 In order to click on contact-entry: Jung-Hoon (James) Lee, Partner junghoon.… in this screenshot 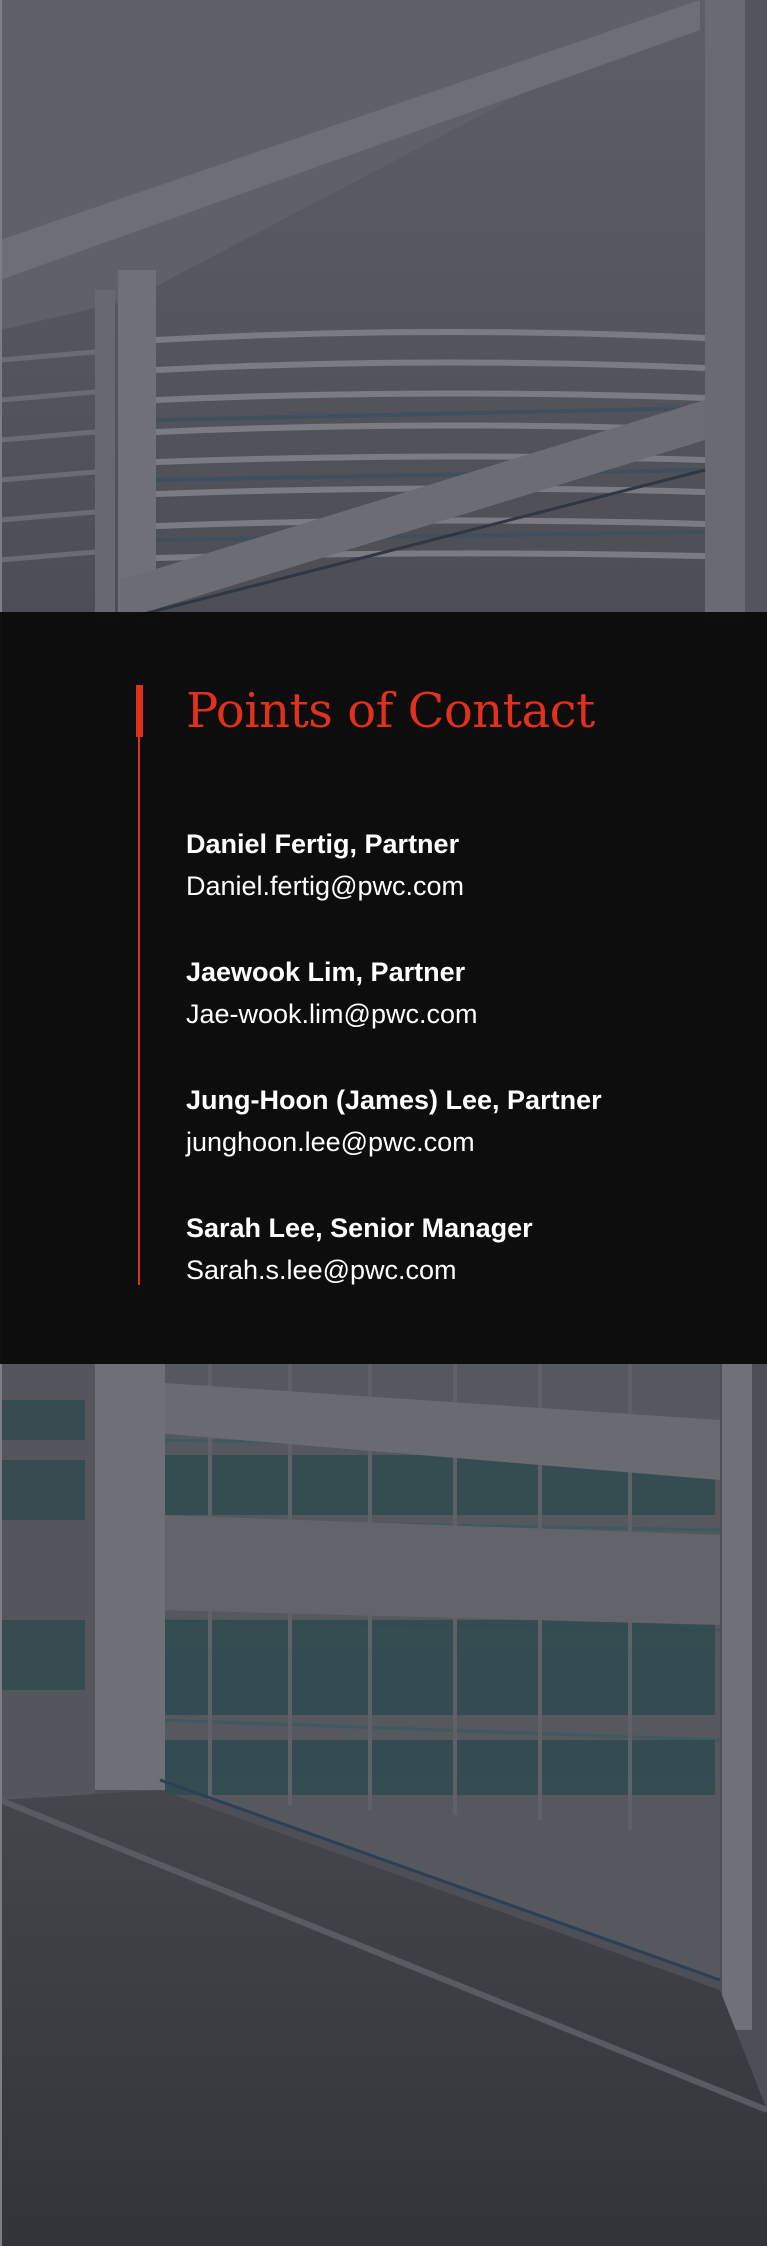, I will do `click(466, 1143)`.